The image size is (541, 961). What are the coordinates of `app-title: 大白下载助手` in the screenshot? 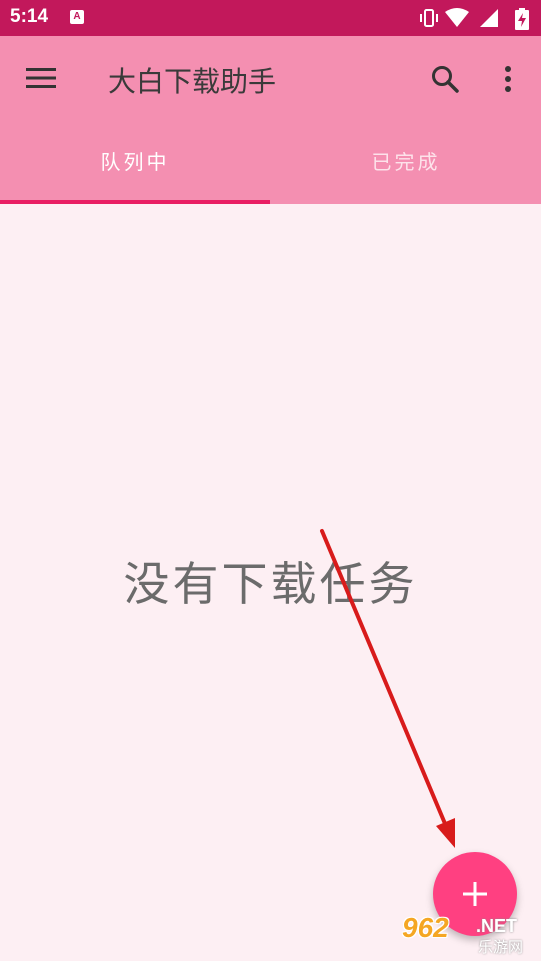 It's located at (192, 81).